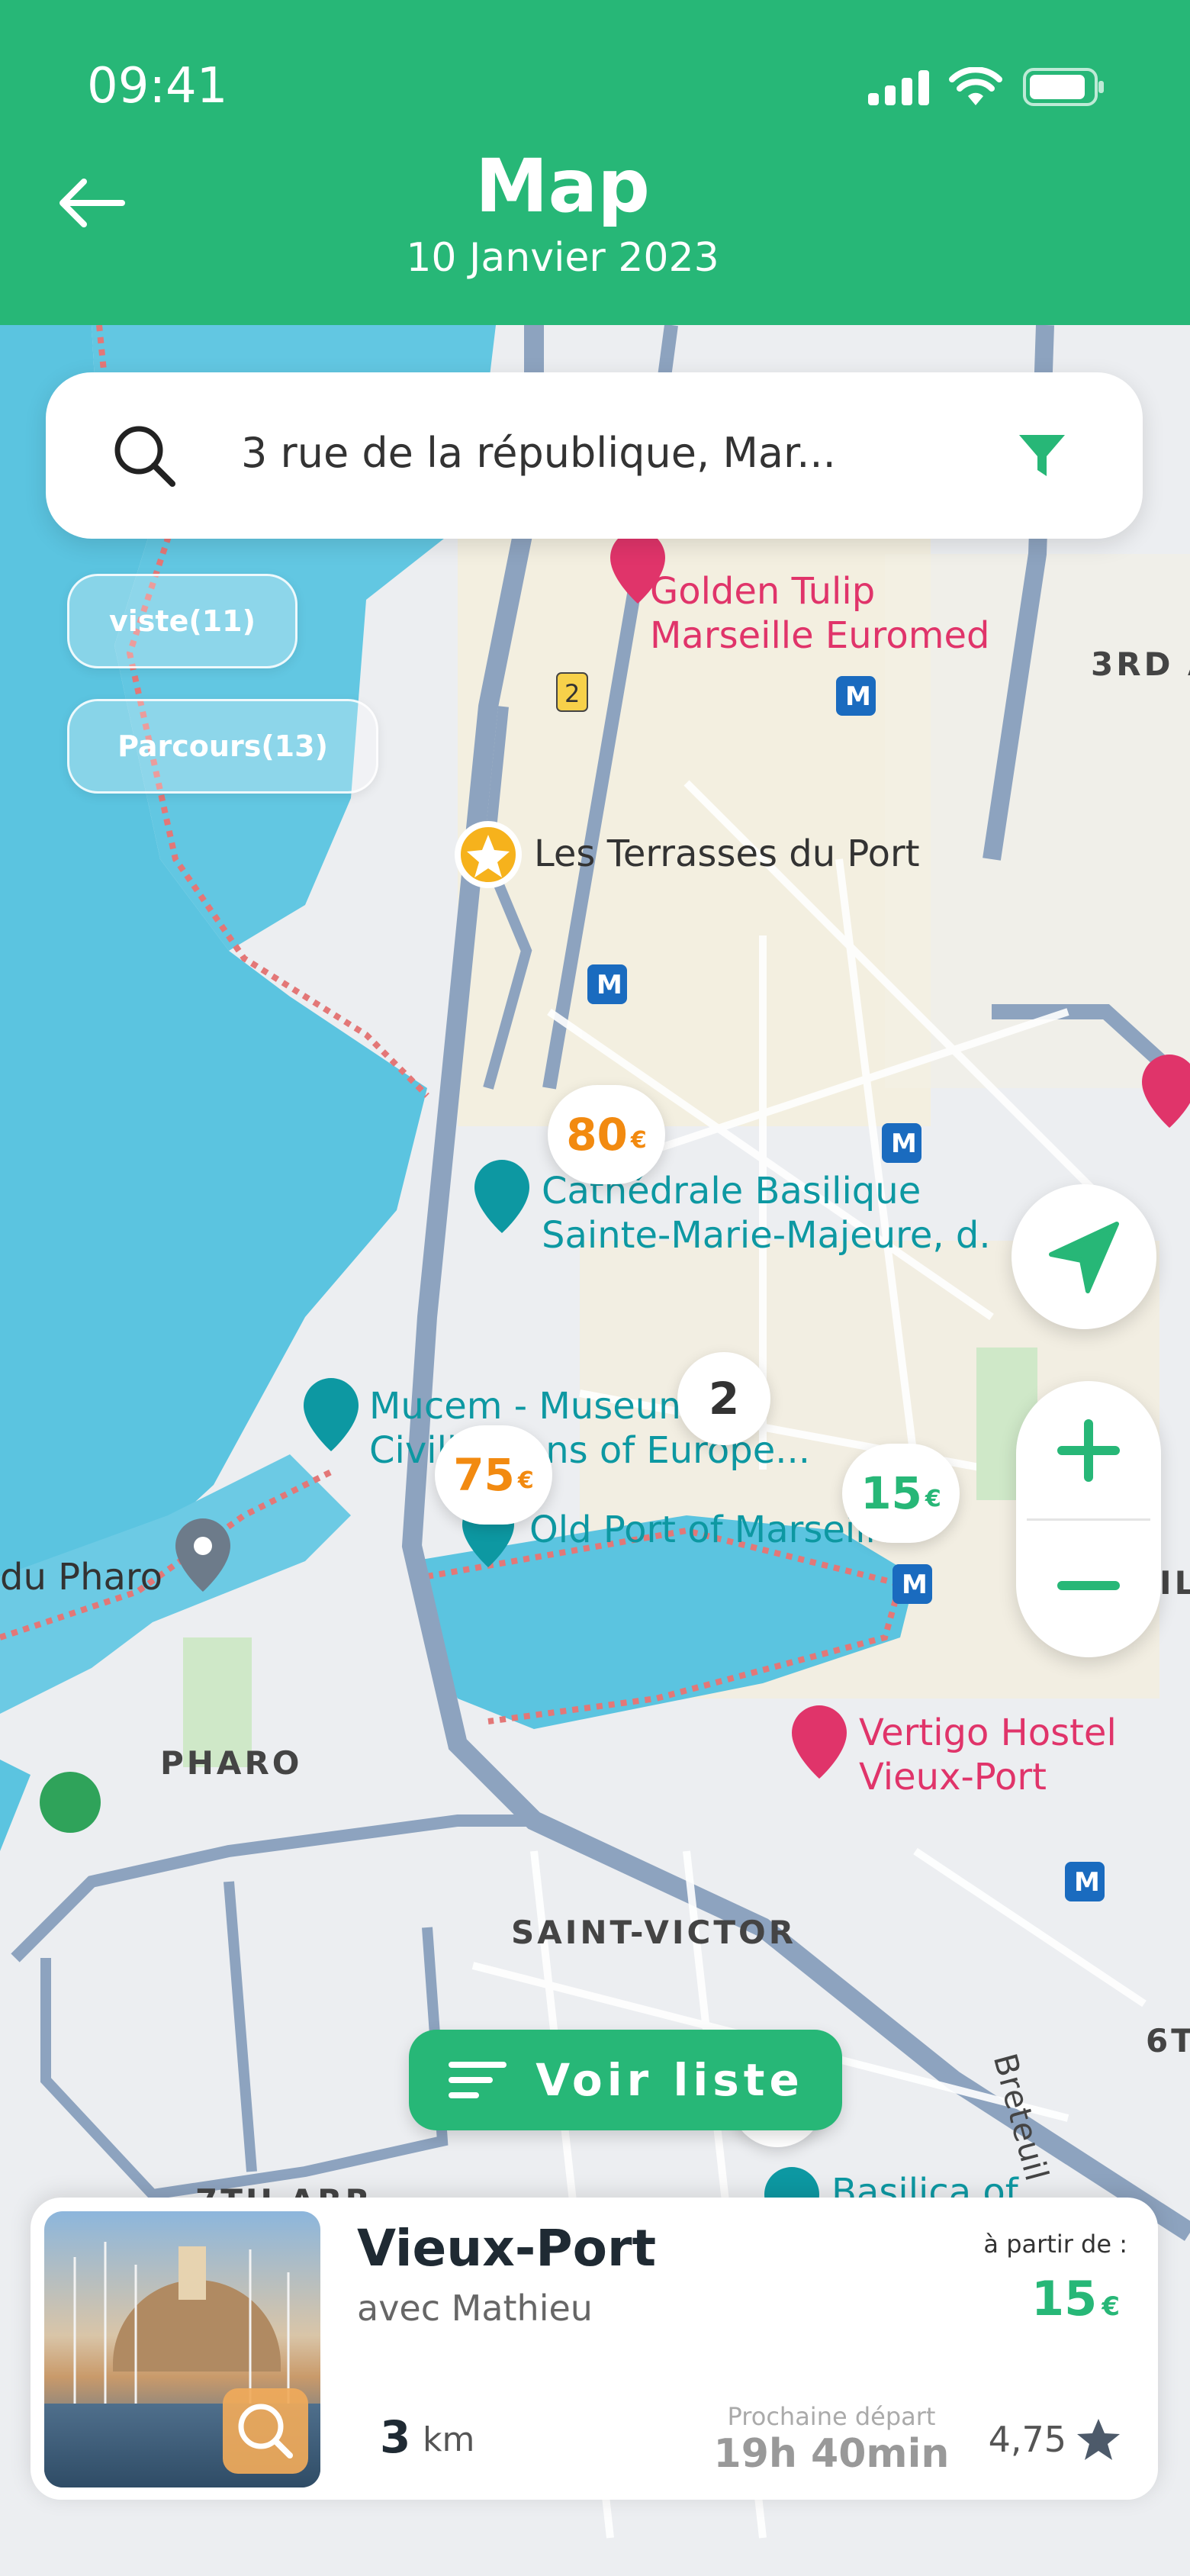 This screenshot has width=1190, height=2576. Describe the element at coordinates (975, 86) in the screenshot. I see `wifi-icon` at that location.